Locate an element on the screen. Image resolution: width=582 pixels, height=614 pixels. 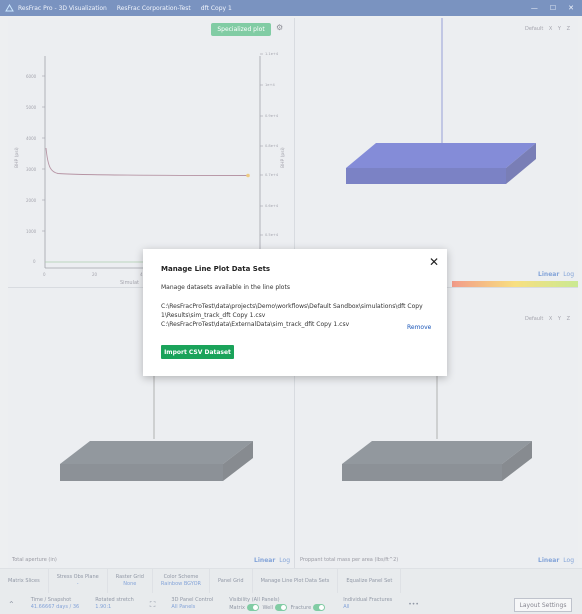
import-csv-button: Import CSV Dataset is located at coordinates (197, 352).